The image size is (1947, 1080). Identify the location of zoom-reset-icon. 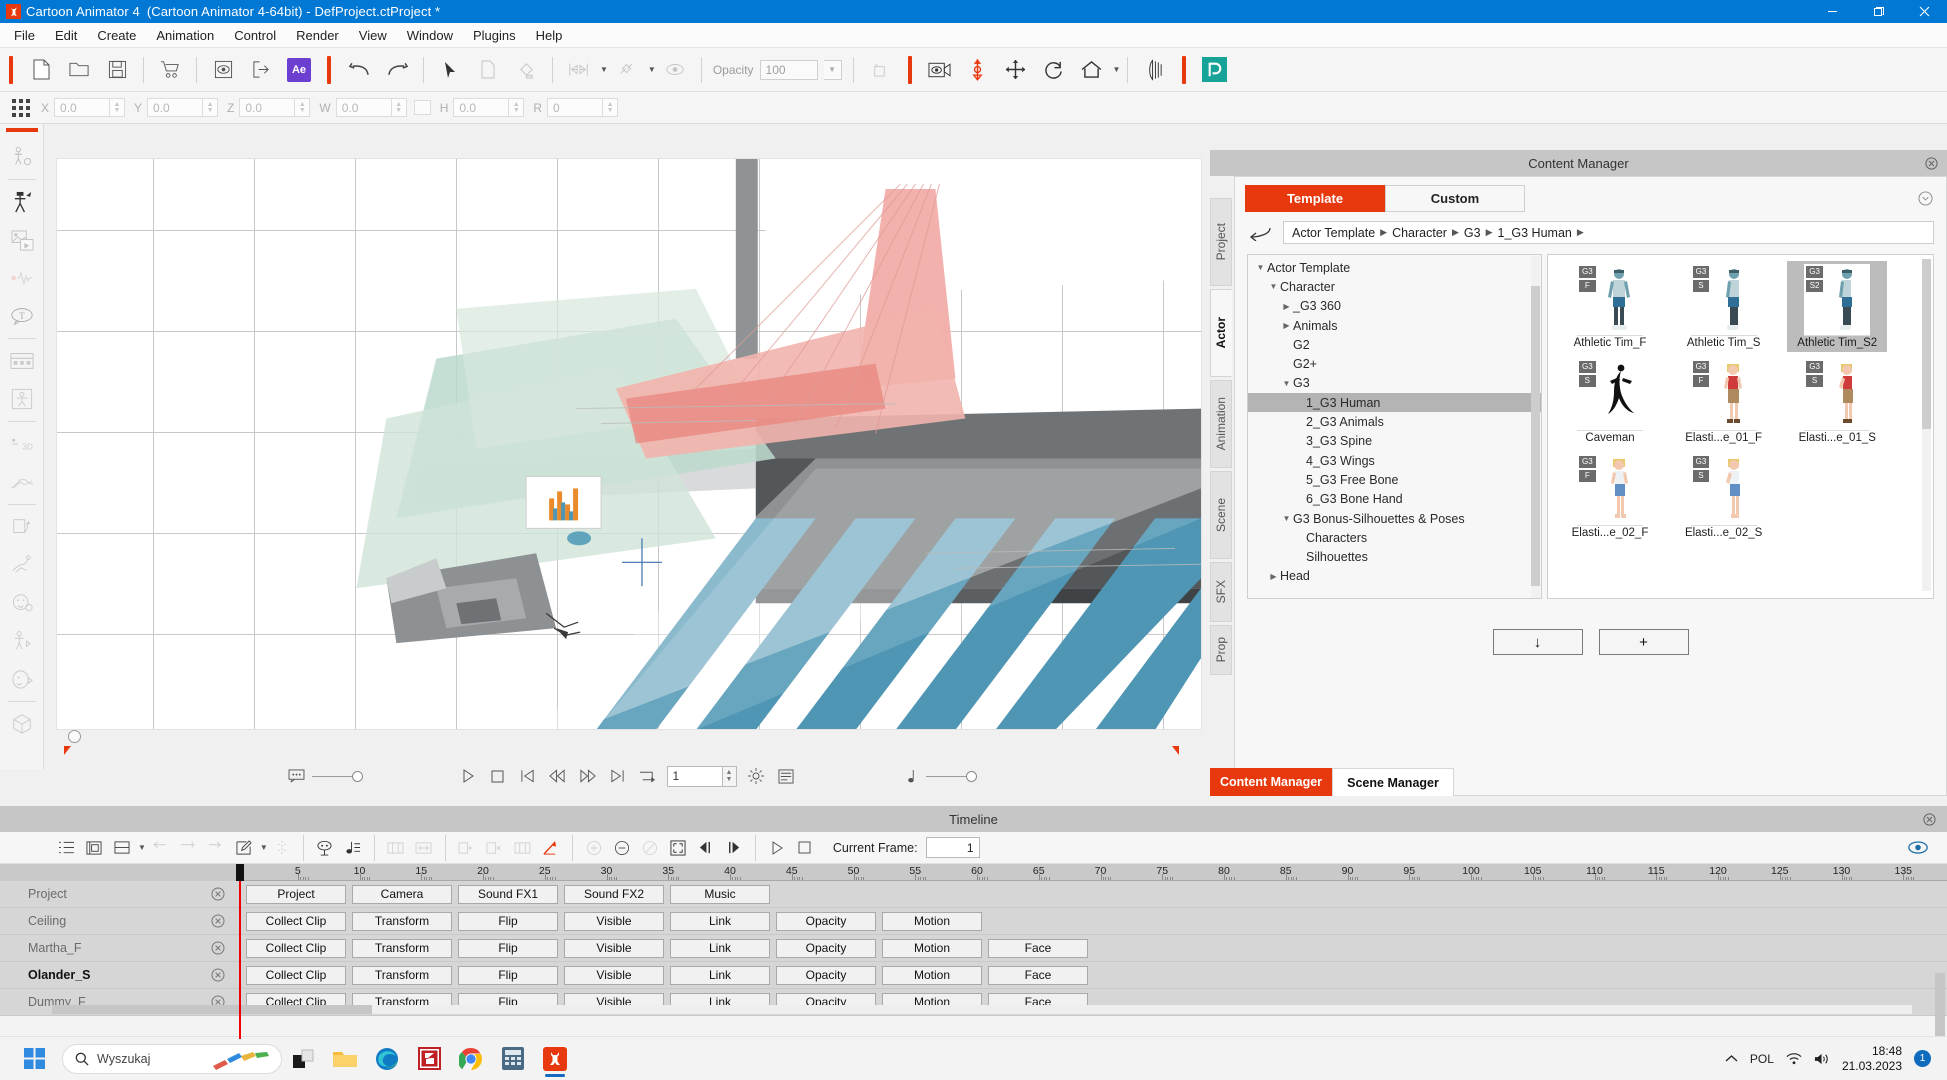
(650, 848).